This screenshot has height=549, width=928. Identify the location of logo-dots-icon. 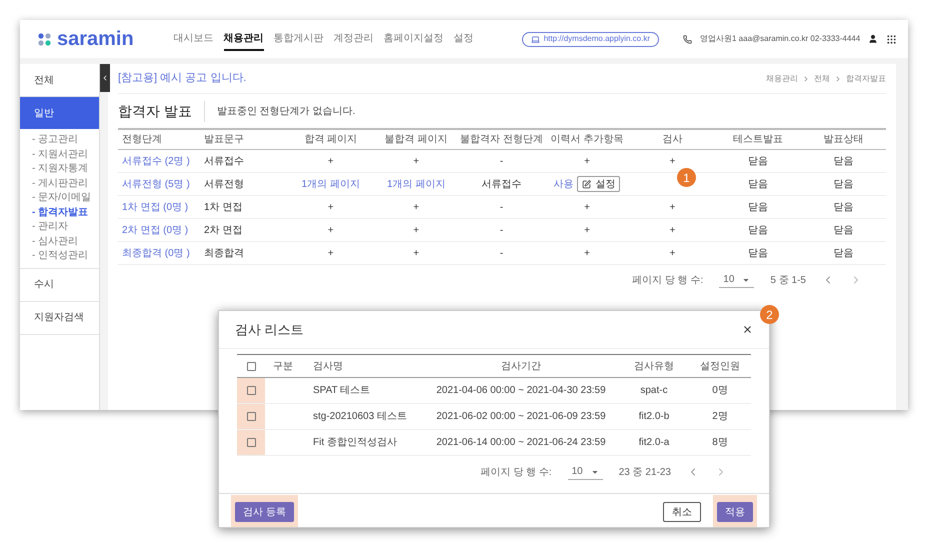
(44, 39).